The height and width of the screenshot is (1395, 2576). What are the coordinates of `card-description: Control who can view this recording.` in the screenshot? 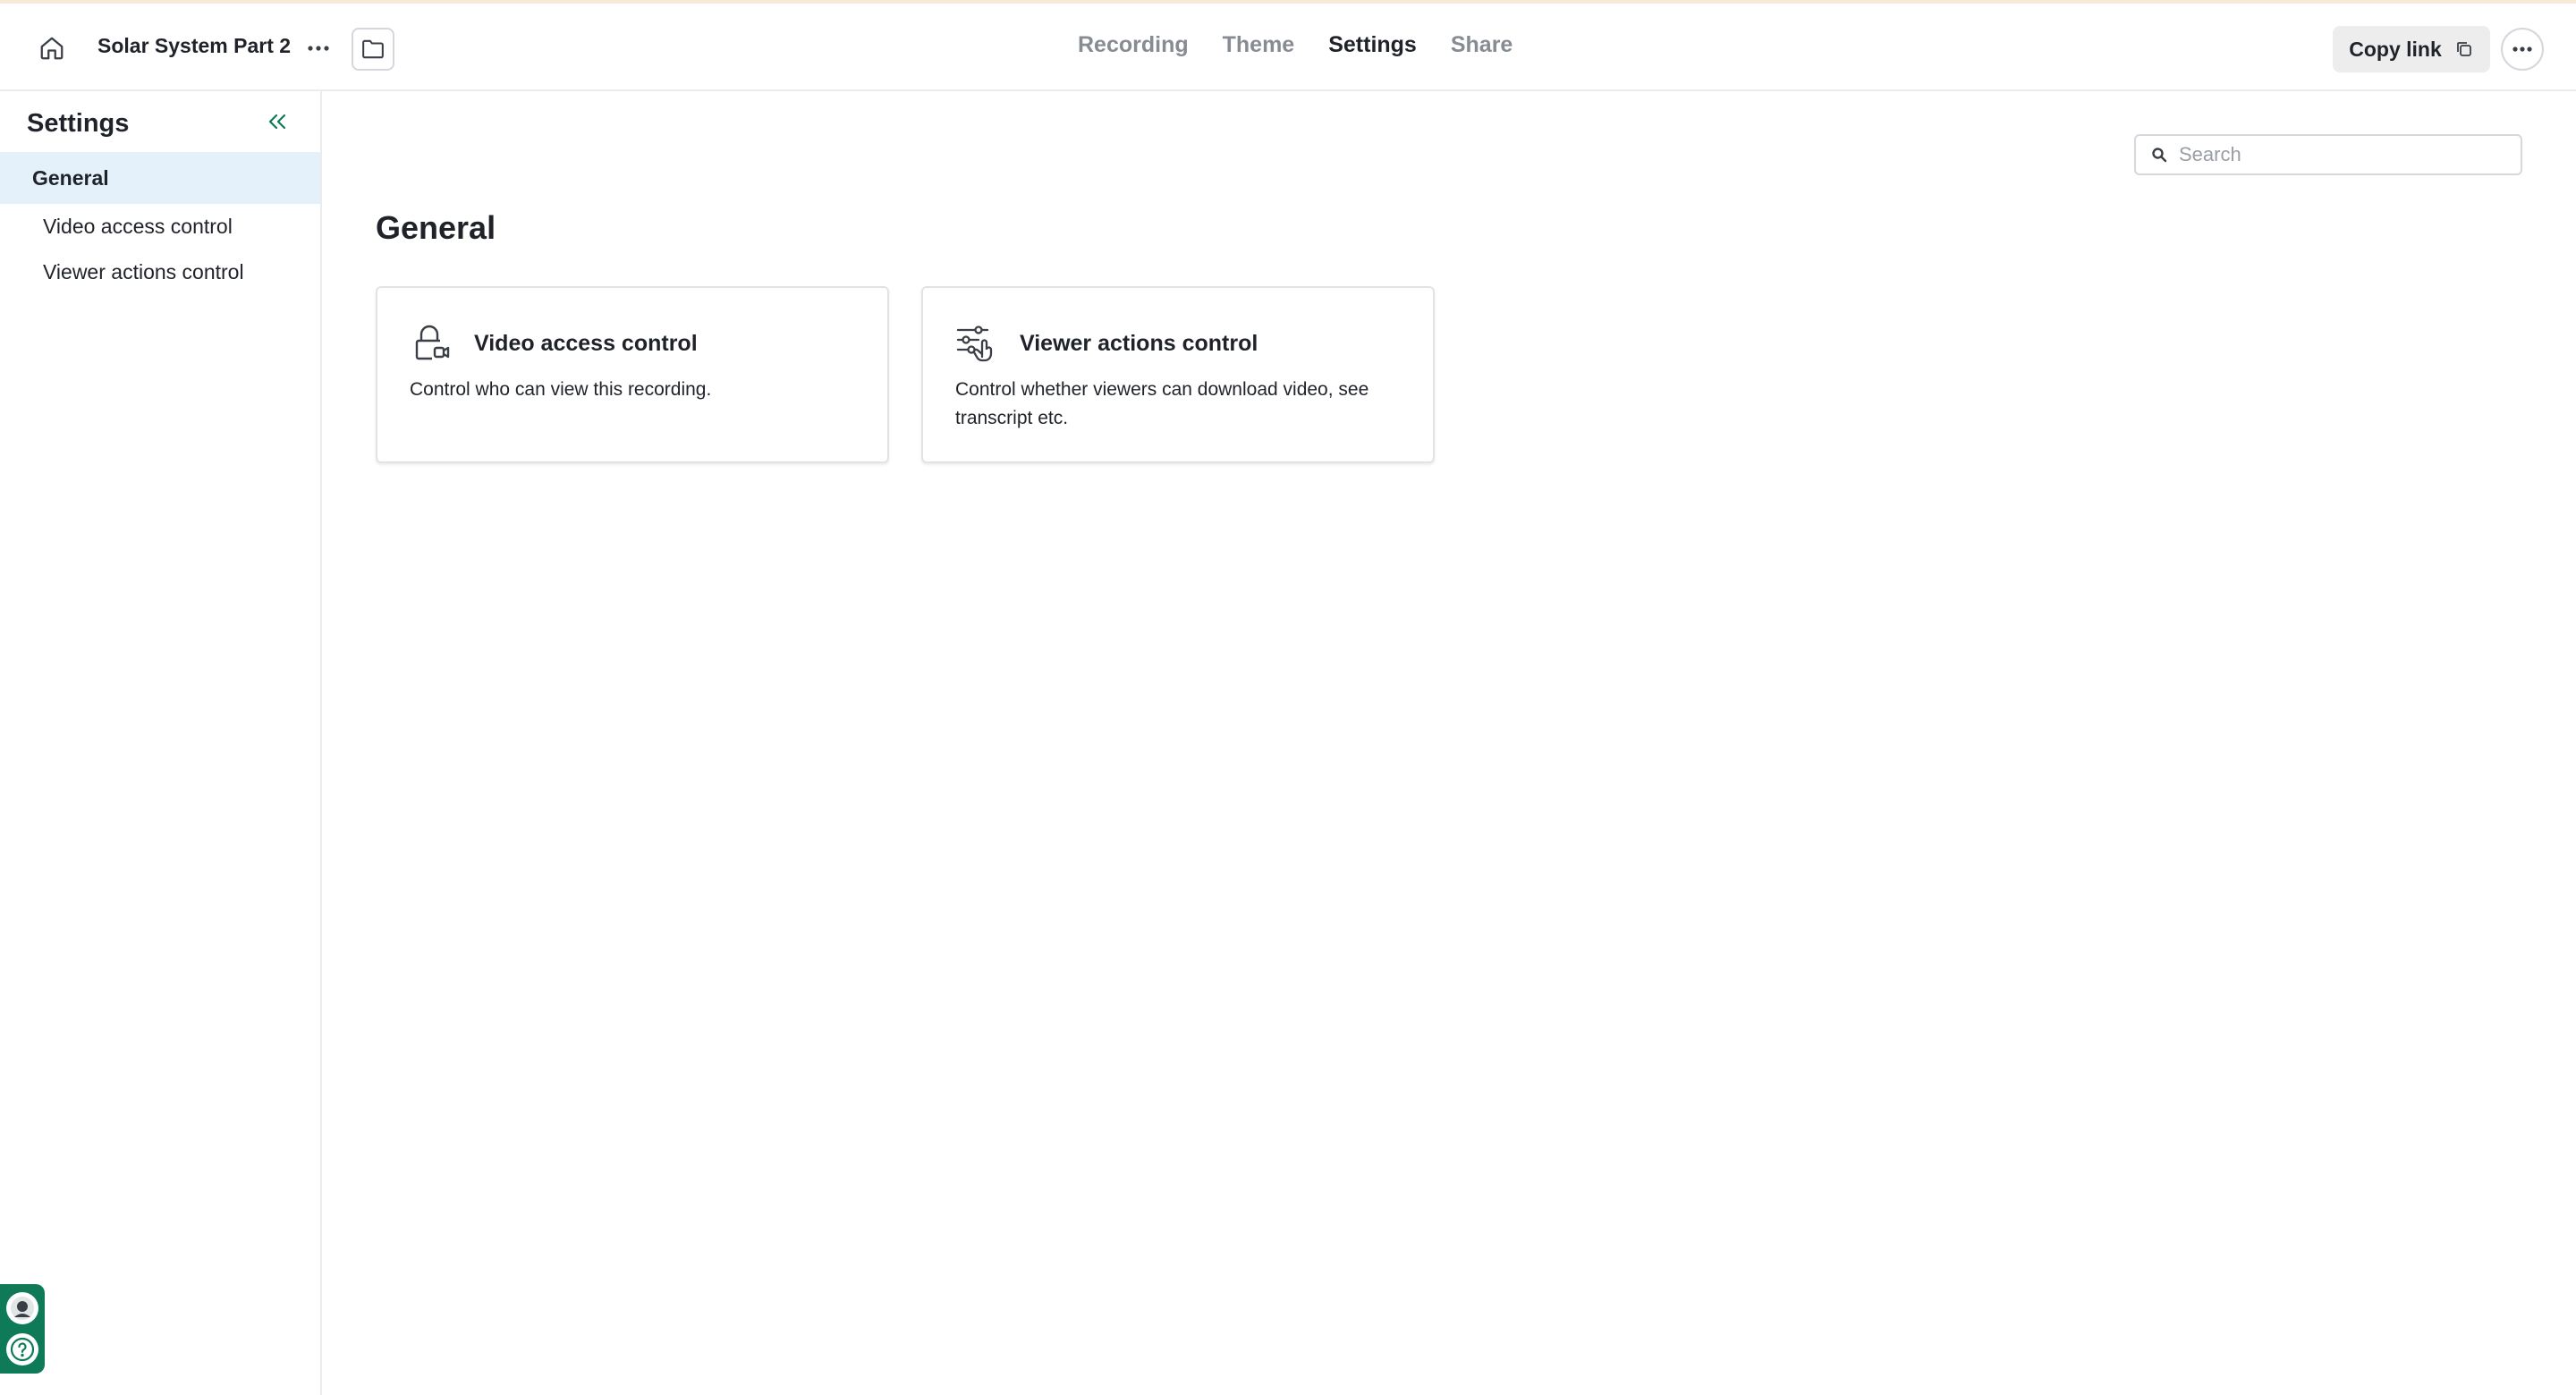 It's located at (561, 389).